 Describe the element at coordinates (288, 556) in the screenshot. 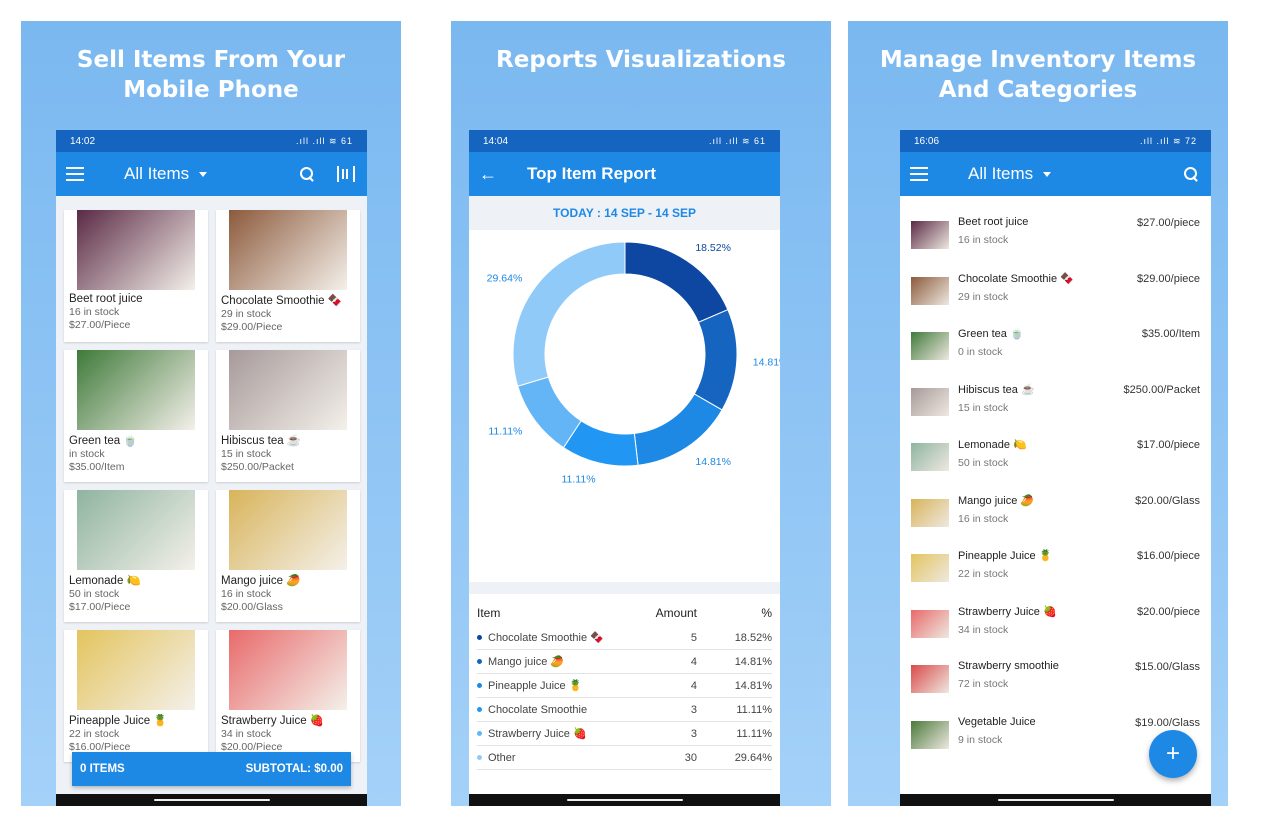

I see `item-card: Mango juice 🥭 16 in stock $20.00/Glass` at that location.